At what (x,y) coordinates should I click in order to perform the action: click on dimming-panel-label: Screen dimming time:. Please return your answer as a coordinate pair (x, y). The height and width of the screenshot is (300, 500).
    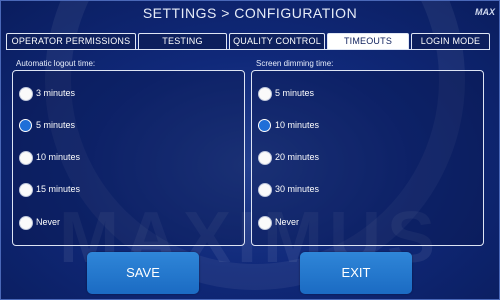
    Looking at the image, I should click on (295, 63).